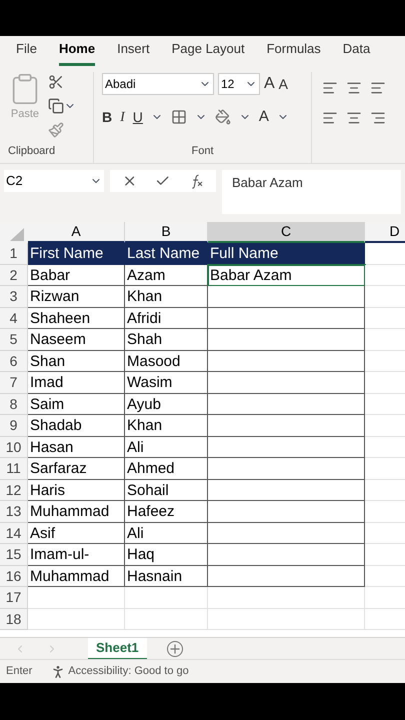 The height and width of the screenshot is (720, 405). What do you see at coordinates (19, 672) in the screenshot?
I see `status-mode: Enter` at bounding box center [19, 672].